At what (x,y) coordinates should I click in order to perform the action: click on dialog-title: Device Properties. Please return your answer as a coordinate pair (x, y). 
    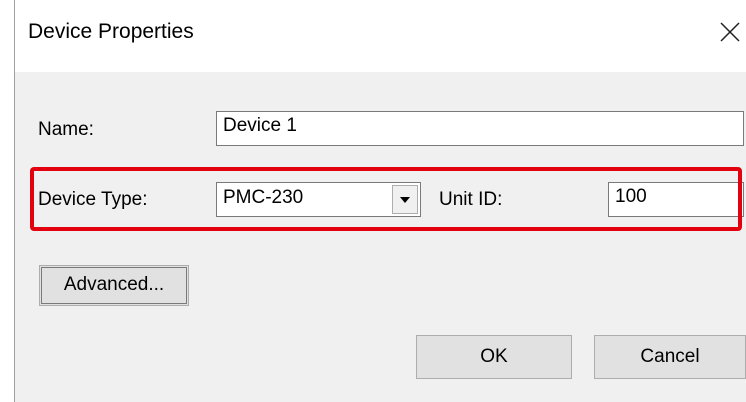
    Looking at the image, I should click on (111, 31).